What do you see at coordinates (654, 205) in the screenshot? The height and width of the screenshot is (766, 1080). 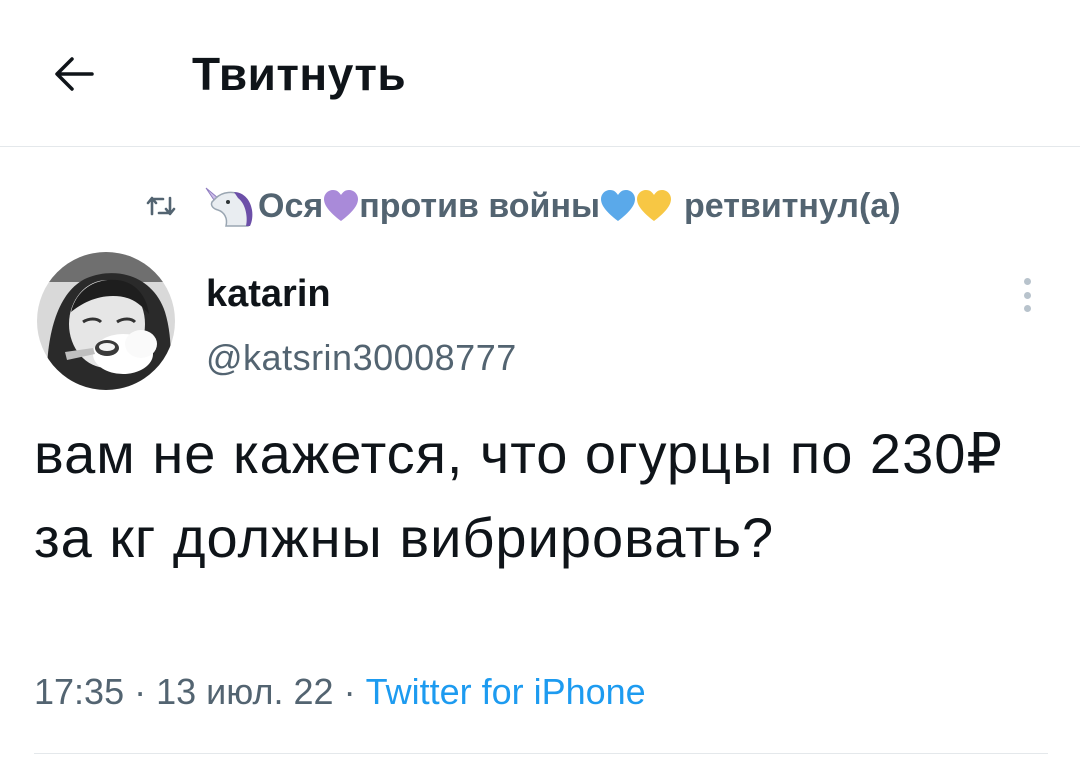 I see `yellow-heart-icon` at bounding box center [654, 205].